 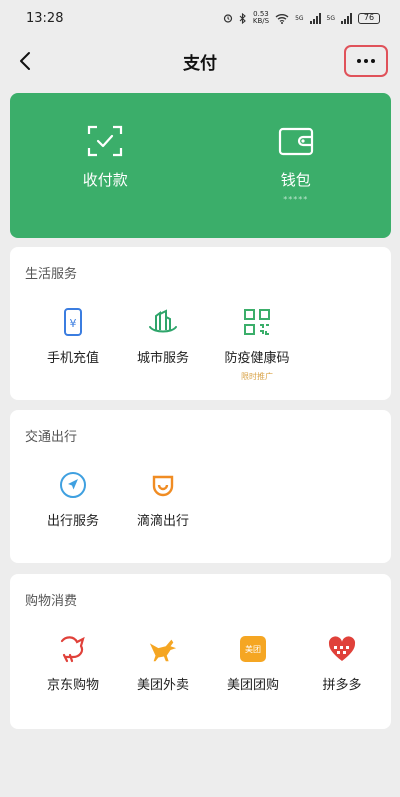 I want to click on city-service-button: 城市服务, so click(x=163, y=336).